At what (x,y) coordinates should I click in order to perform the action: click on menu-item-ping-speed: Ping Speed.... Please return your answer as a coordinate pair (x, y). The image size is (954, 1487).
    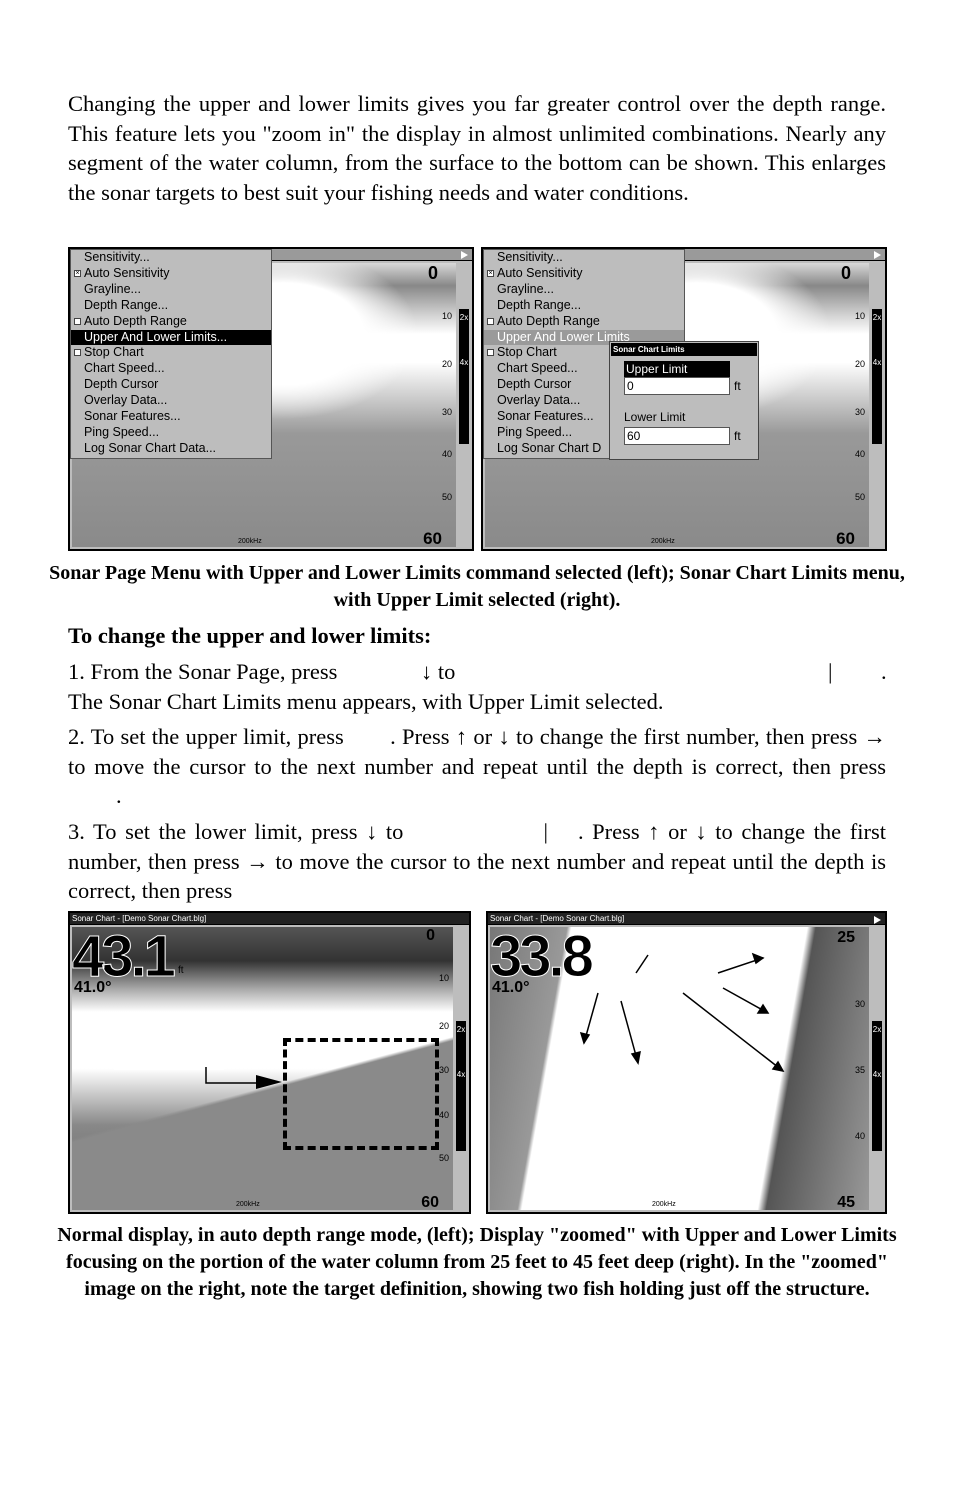
    Looking at the image, I should click on (171, 433).